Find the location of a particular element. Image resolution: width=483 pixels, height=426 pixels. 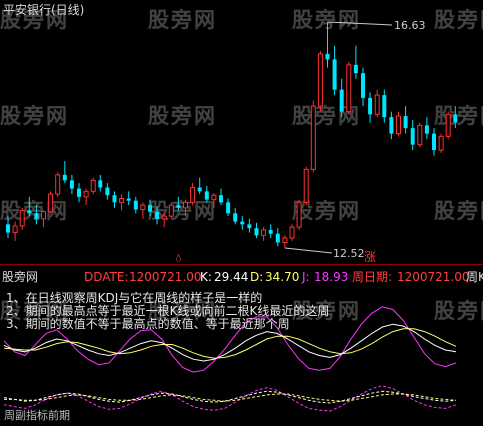

period-toggle: 周K is located at coordinates (474, 277).